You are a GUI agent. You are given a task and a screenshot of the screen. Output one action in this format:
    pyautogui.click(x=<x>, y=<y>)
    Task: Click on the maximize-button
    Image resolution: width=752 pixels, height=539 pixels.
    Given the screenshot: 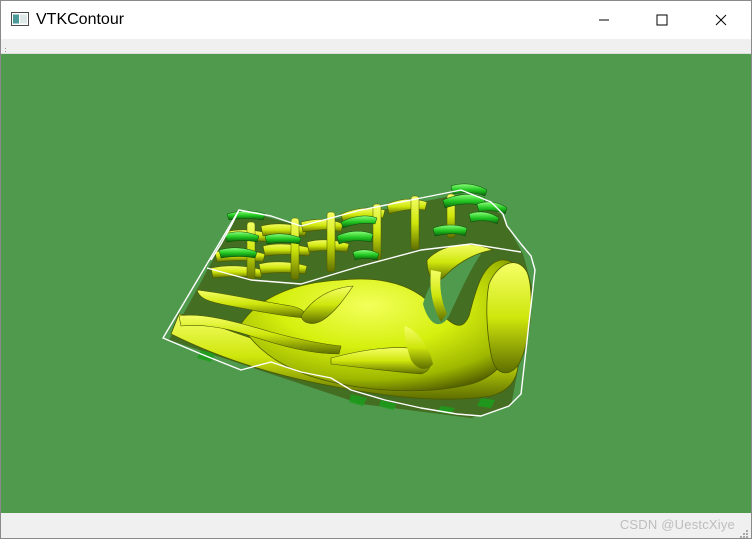 What is the action you would take?
    pyautogui.click(x=662, y=20)
    